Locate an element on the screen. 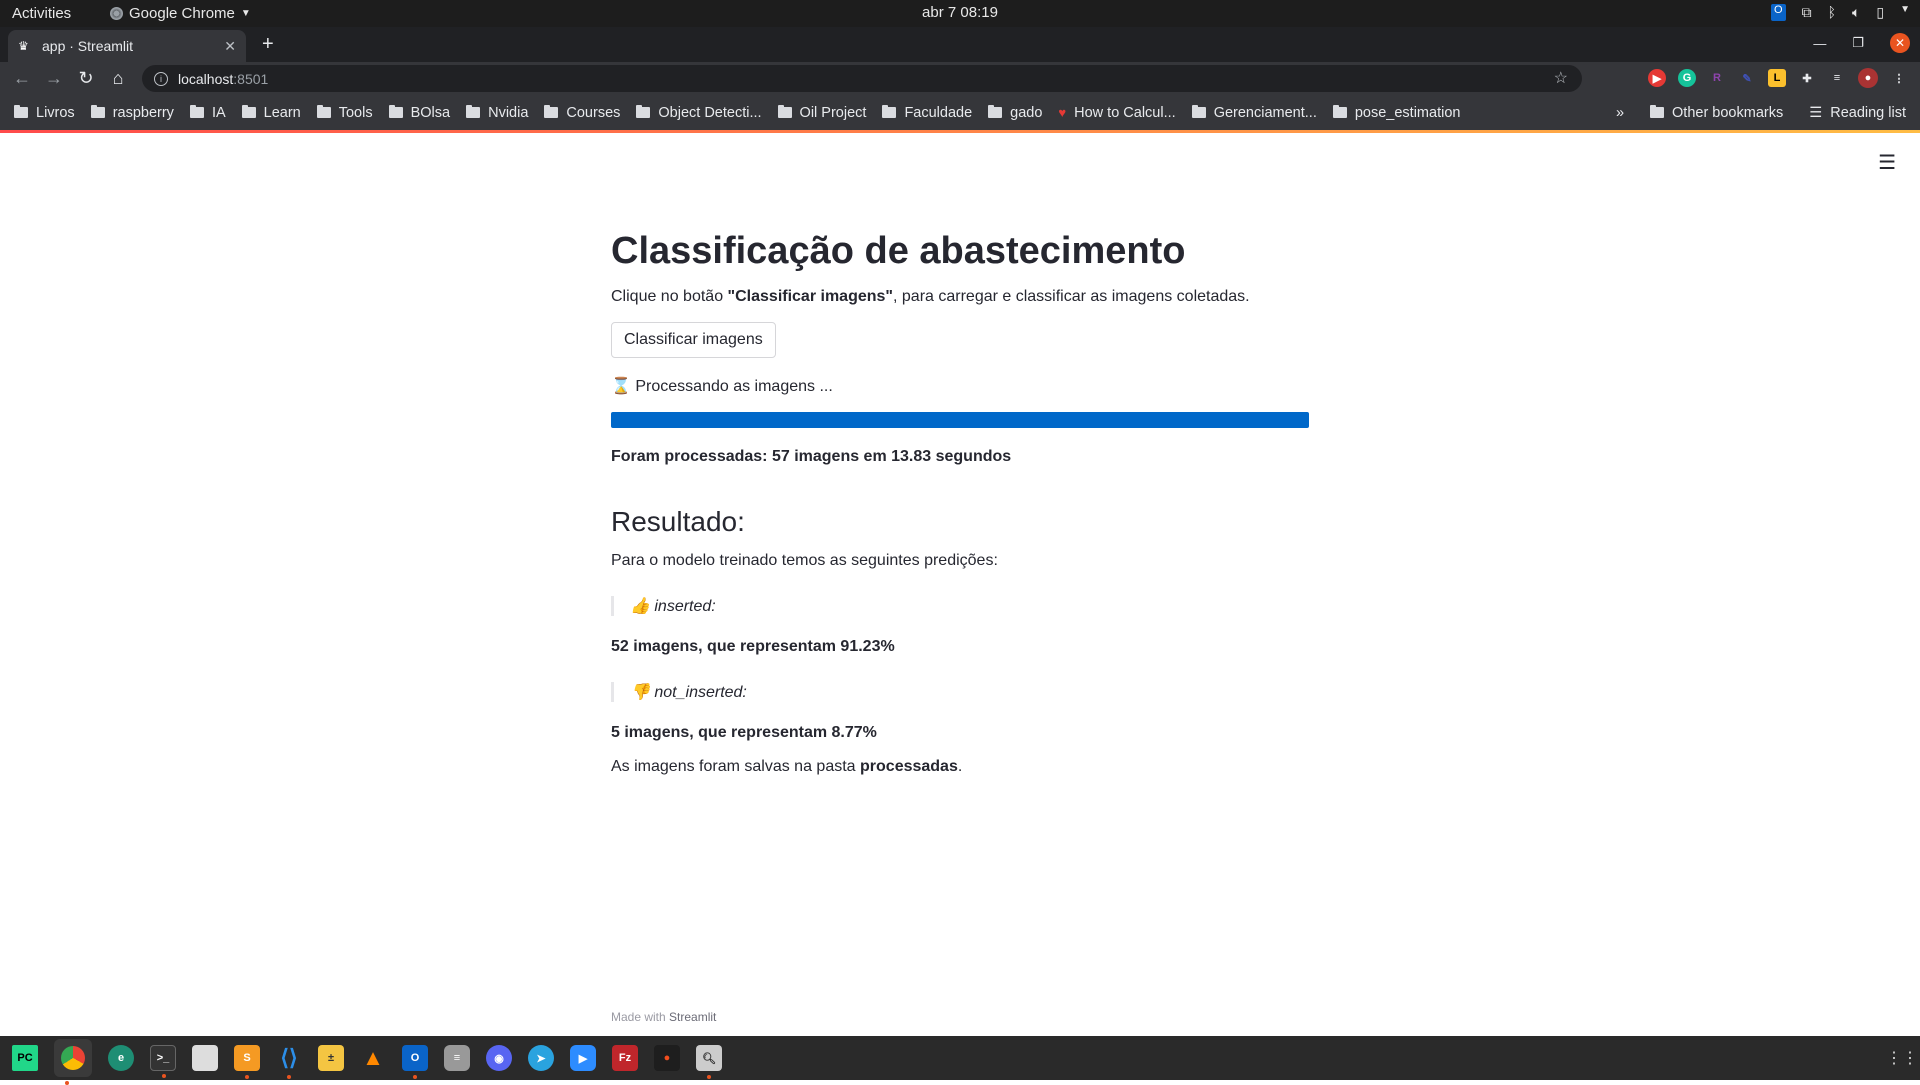 Image resolution: width=1920 pixels, height=1085 pixels. other-bookmarks: Other bookmarks is located at coordinates (1716, 113).